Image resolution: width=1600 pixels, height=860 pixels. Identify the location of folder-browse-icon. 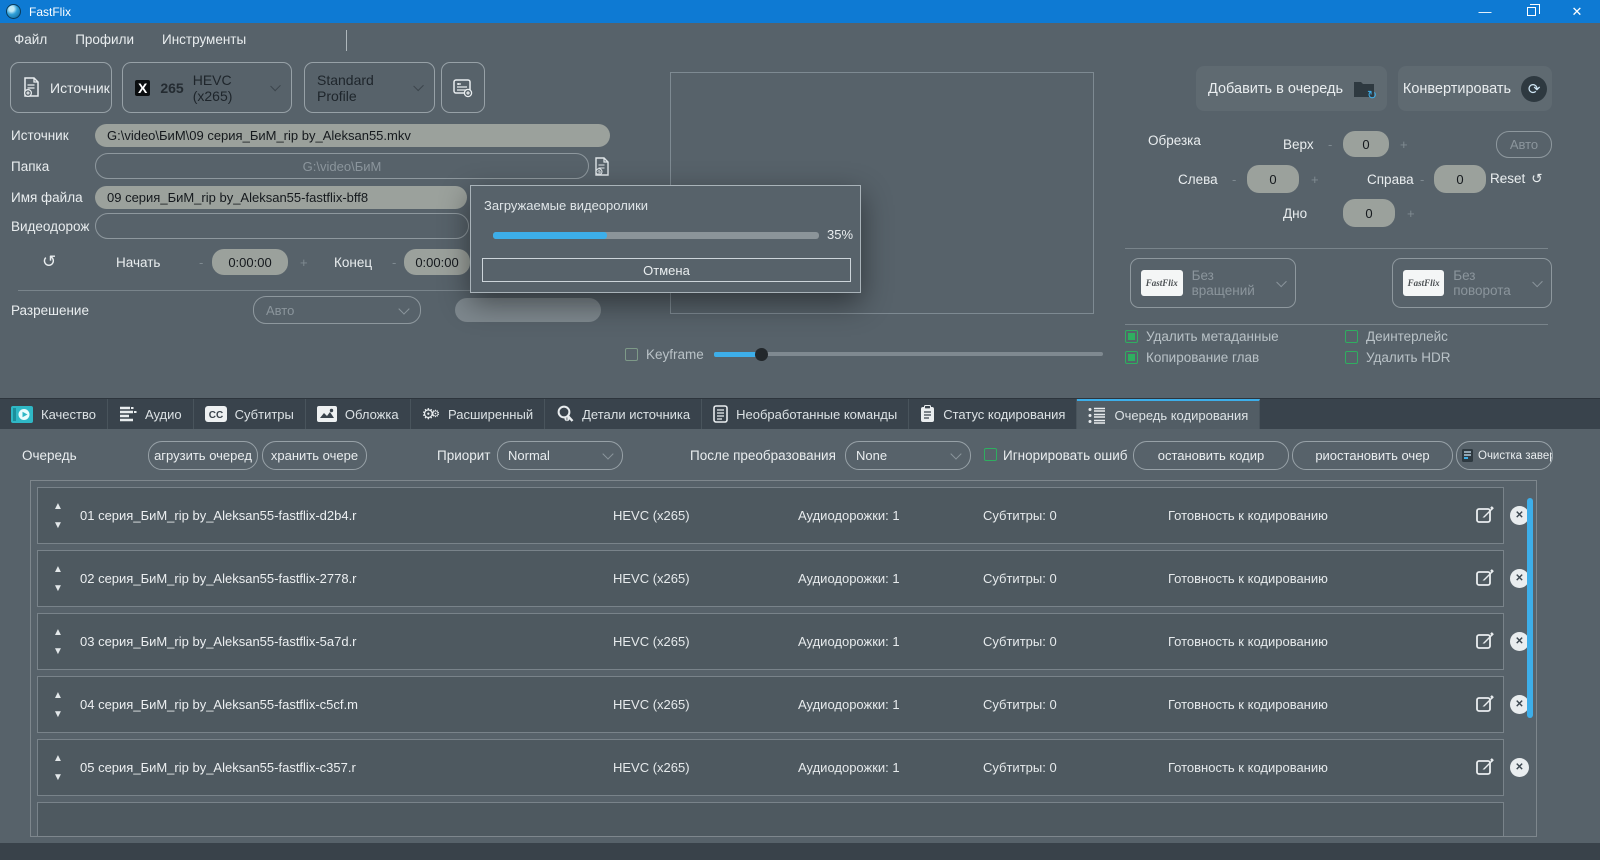
(602, 166).